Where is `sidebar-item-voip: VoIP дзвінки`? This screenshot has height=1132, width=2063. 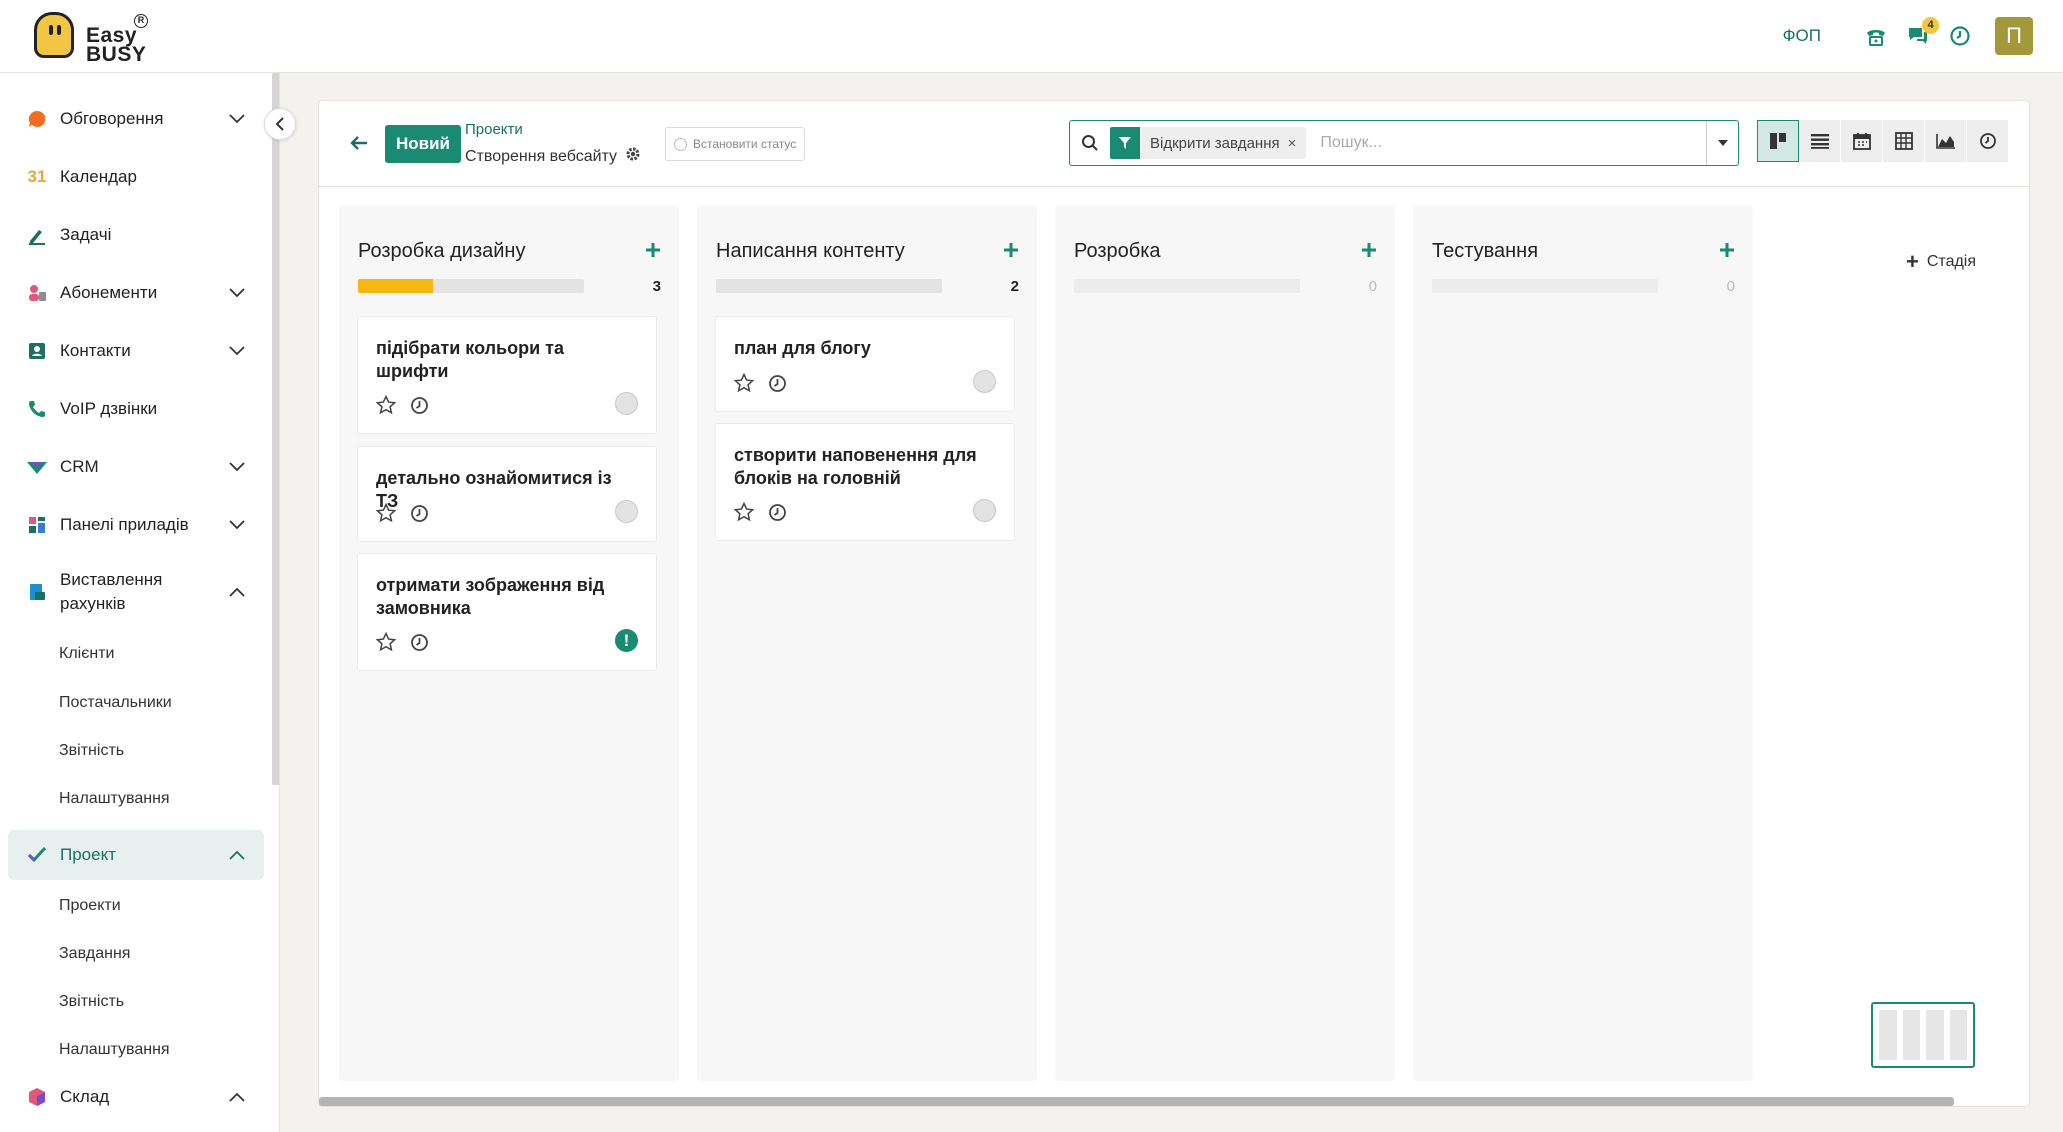
sidebar-item-voip: VoIP дзвінки is located at coordinates (136, 409).